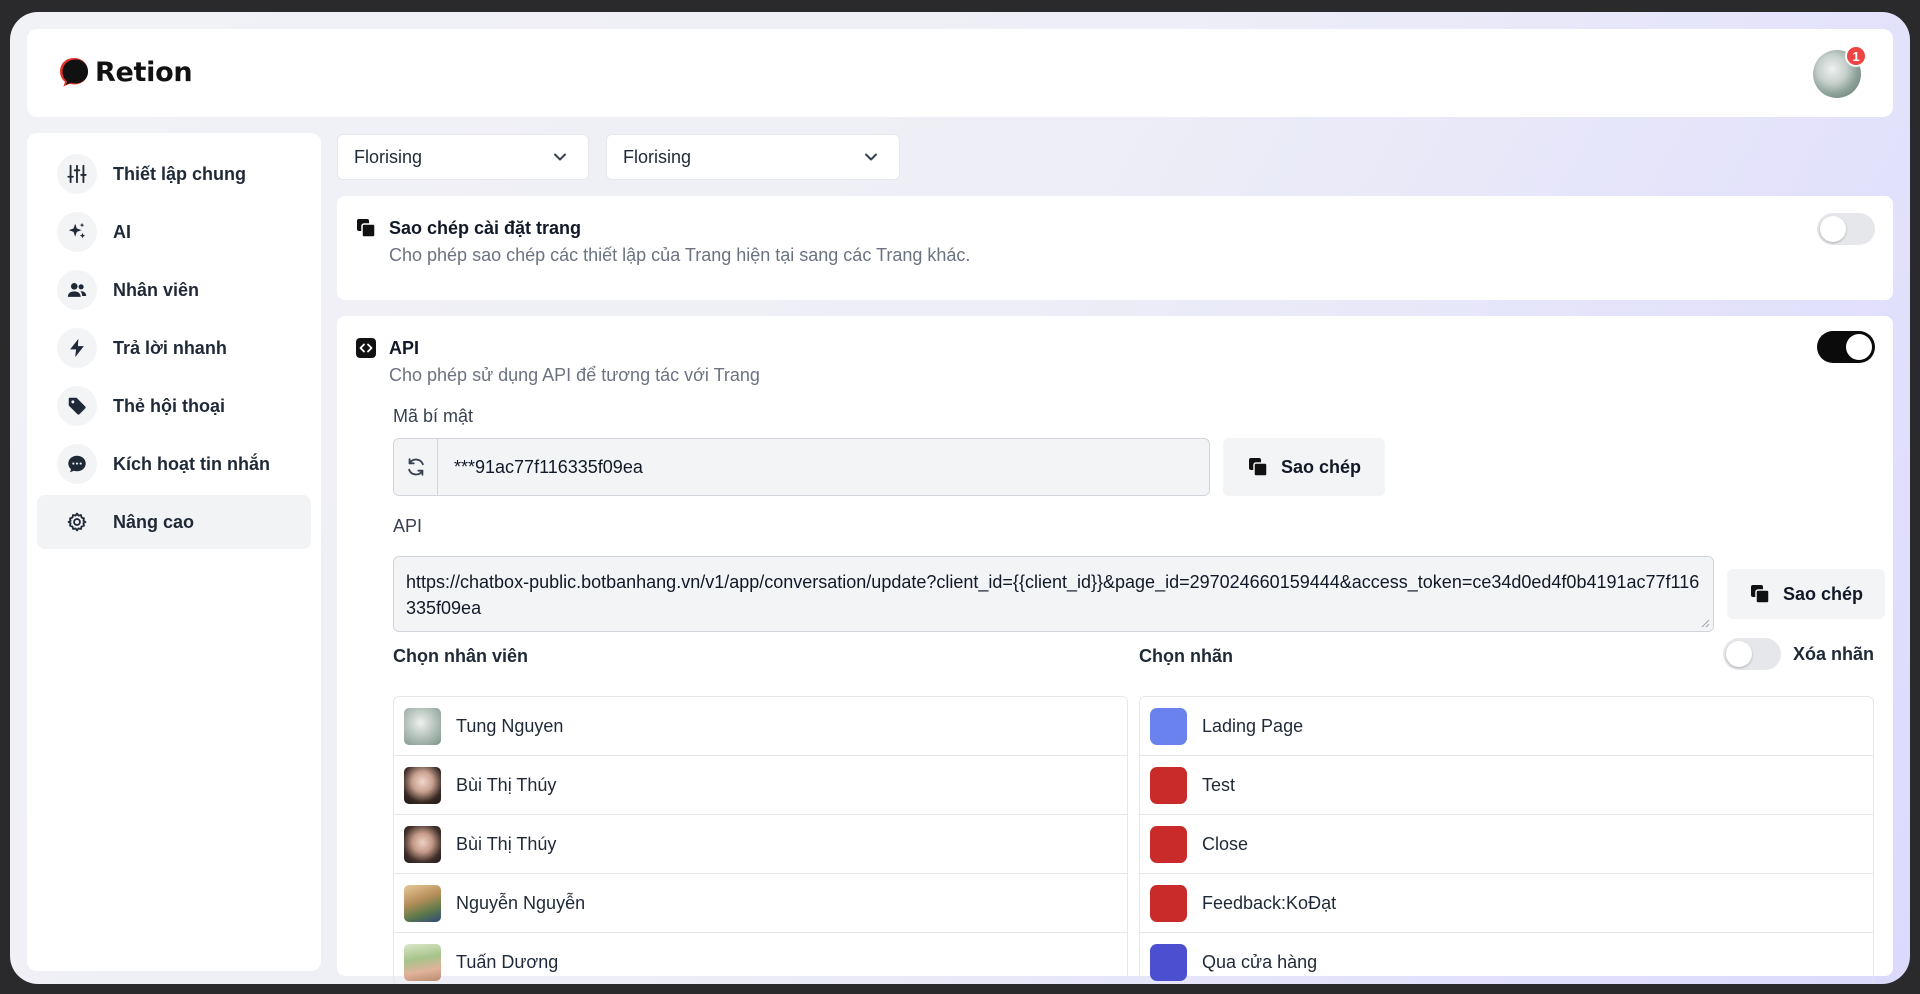 This screenshot has width=1920, height=994. I want to click on staff-row: Tung Nguyen, so click(760, 726).